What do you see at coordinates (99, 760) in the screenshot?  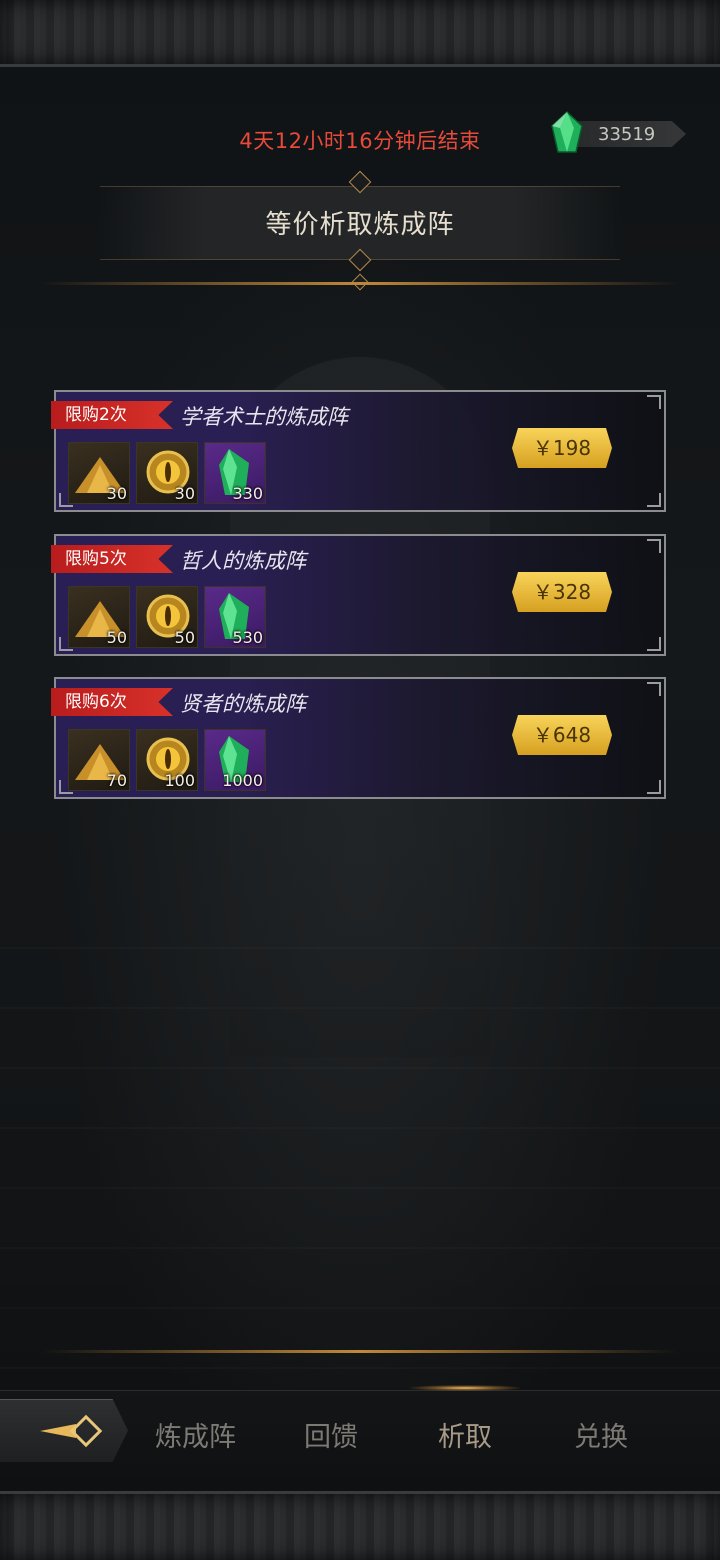 I see `reward-item: 70` at bounding box center [99, 760].